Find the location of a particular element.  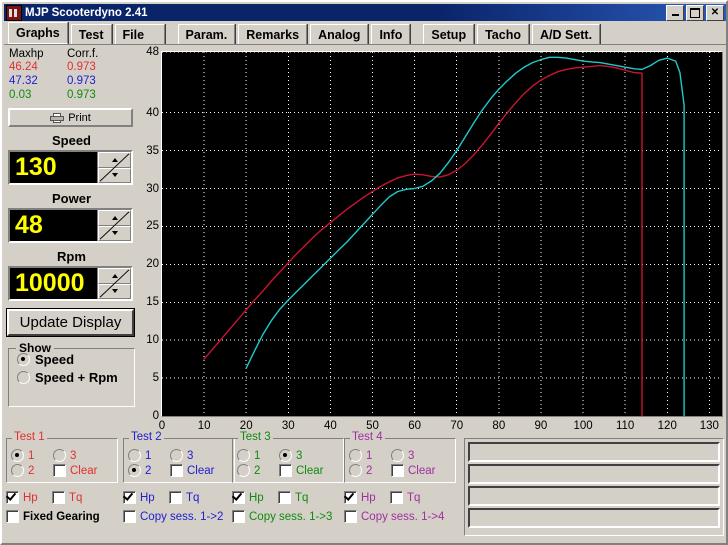

show-option-speed-rpm: Speed + Rpm is located at coordinates (75, 377).